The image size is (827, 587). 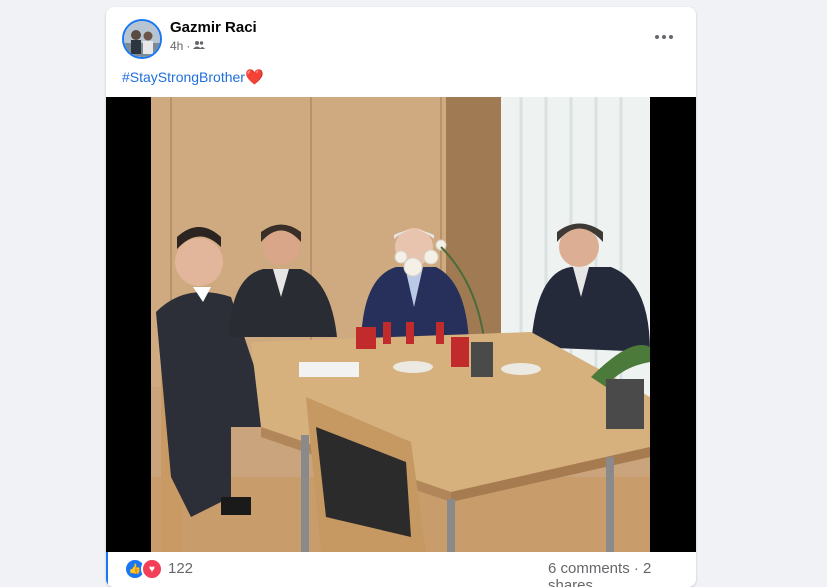 What do you see at coordinates (180, 568) in the screenshot?
I see `reaction-count: 122` at bounding box center [180, 568].